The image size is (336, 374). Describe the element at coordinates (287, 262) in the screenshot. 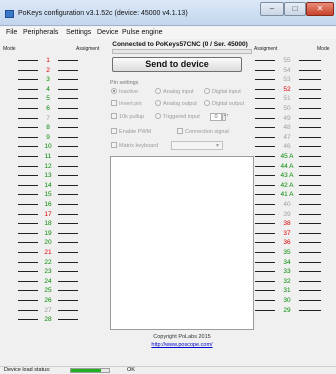

I see `pin-number: 34` at that location.